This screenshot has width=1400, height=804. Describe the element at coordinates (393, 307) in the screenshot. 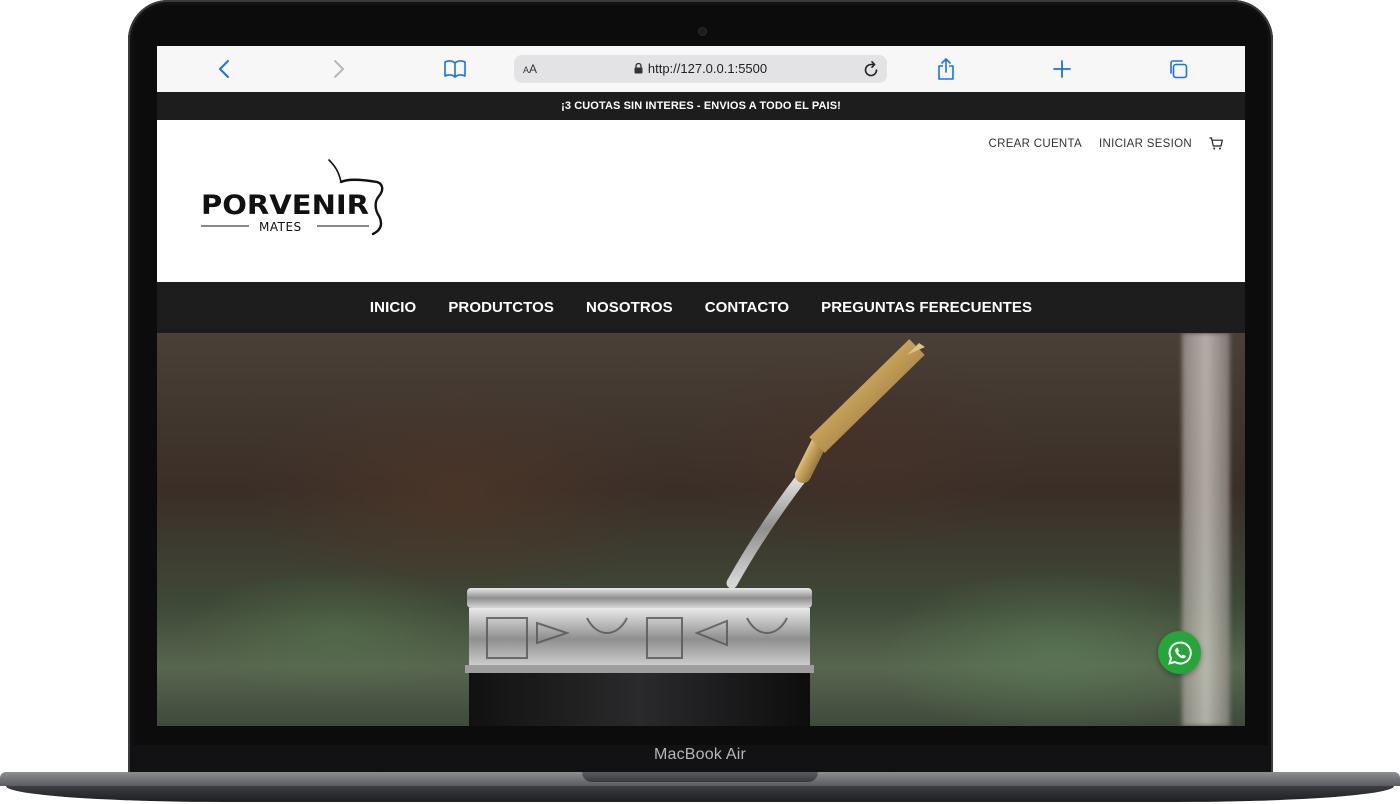

I see `nav-inicio: INICIO` at that location.